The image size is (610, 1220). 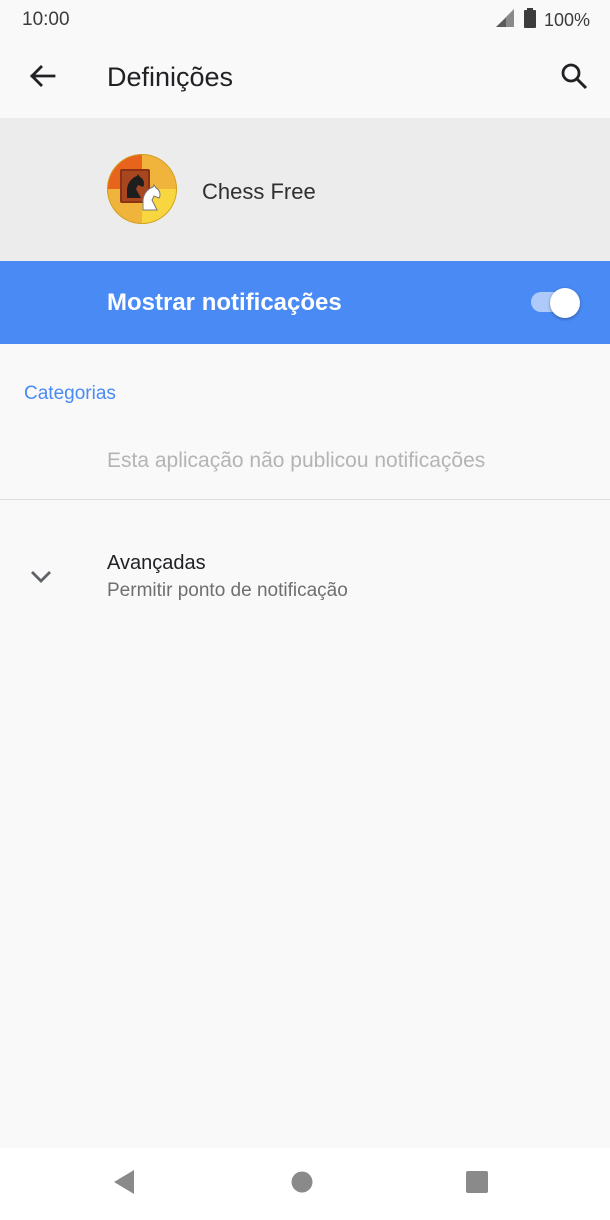 I want to click on battery-percentage: 100%, so click(x=566, y=19).